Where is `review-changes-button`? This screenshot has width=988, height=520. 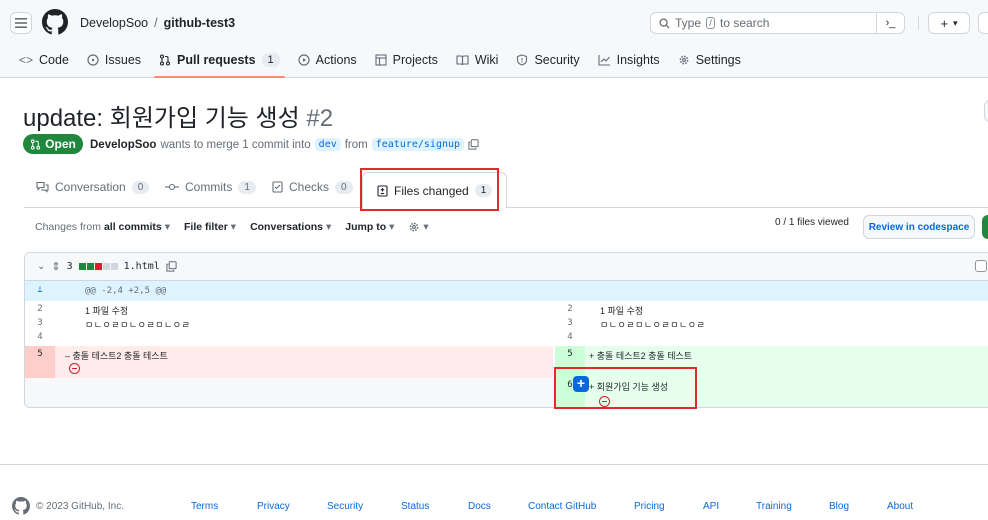 review-changes-button is located at coordinates (985, 227).